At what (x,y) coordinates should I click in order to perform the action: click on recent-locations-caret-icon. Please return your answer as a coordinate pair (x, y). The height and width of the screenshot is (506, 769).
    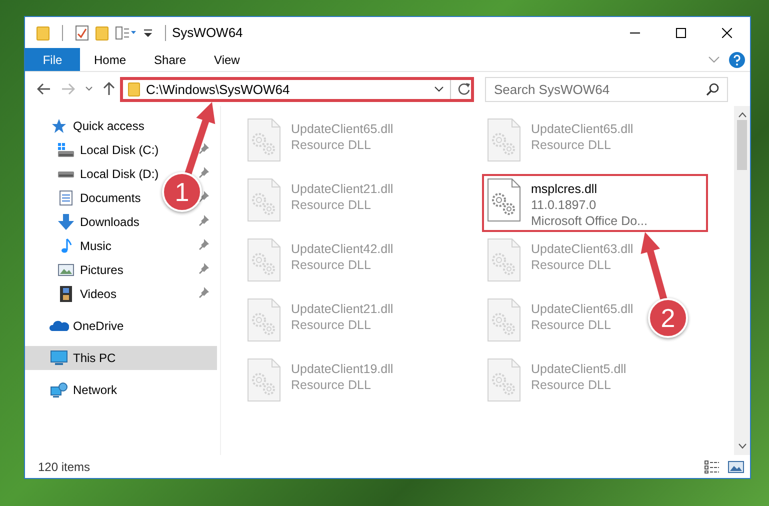
    Looking at the image, I should click on (89, 89).